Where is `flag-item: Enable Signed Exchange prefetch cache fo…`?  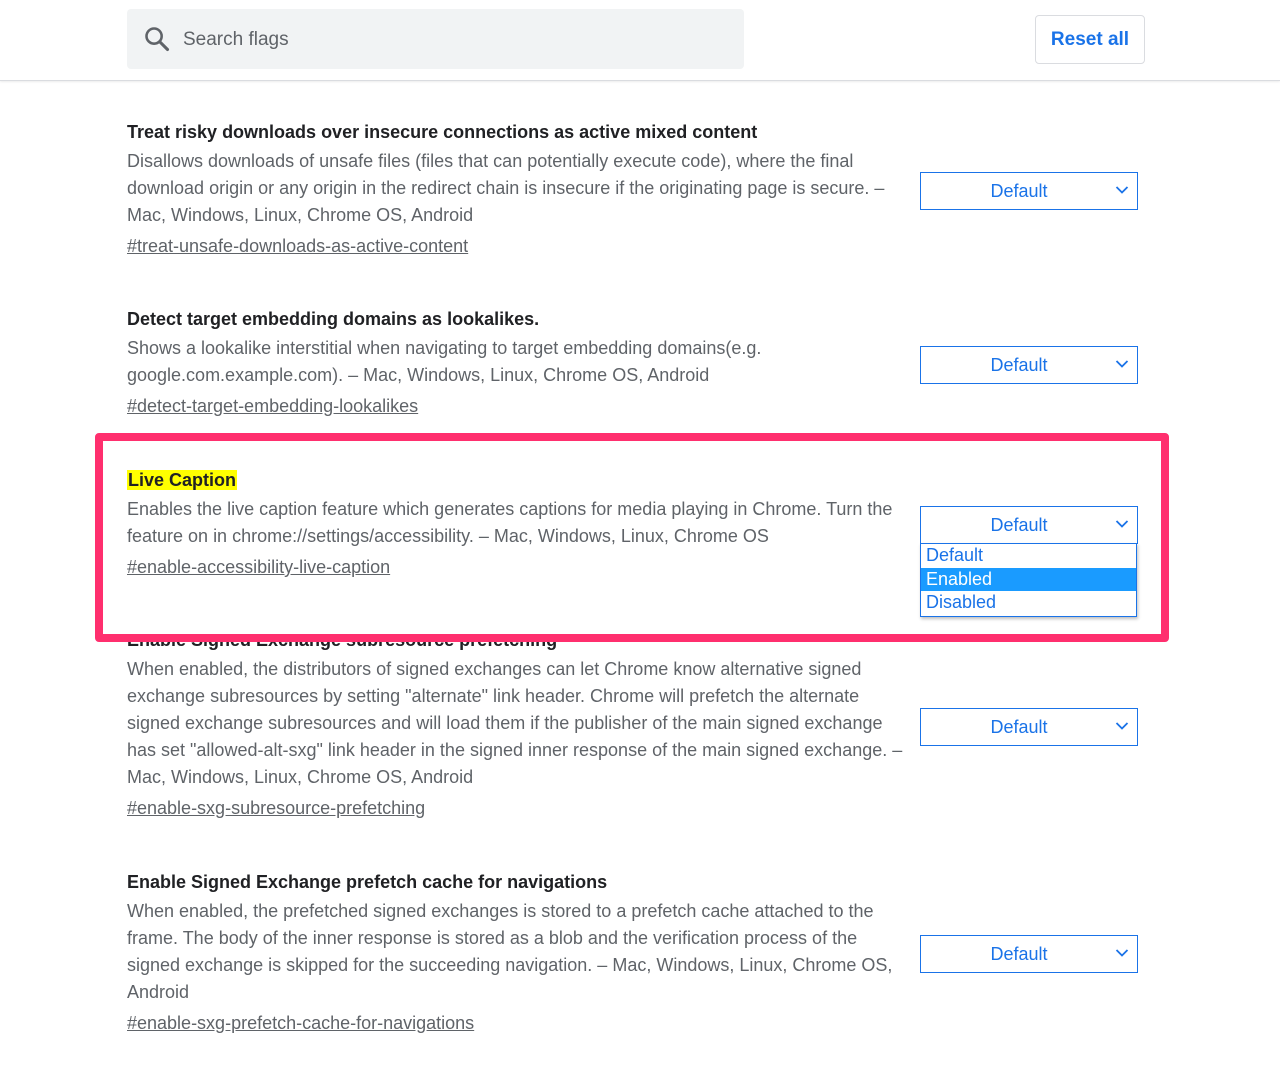
flag-item: Enable Signed Exchange prefetch cache fo… is located at coordinates (517, 952).